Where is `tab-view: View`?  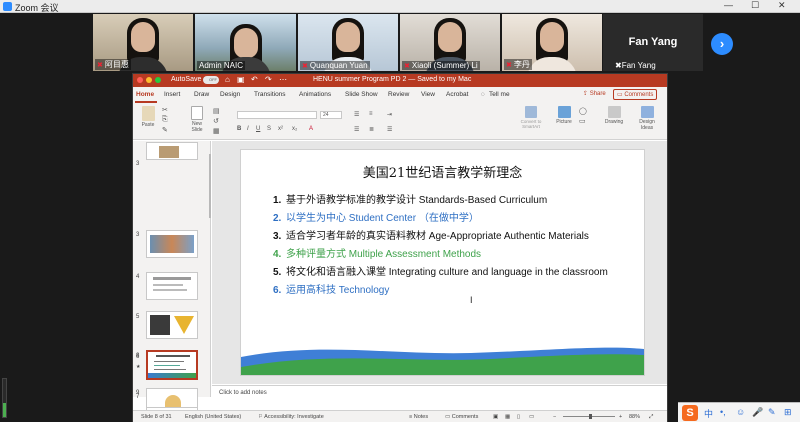
tab-view: View is located at coordinates (428, 94).